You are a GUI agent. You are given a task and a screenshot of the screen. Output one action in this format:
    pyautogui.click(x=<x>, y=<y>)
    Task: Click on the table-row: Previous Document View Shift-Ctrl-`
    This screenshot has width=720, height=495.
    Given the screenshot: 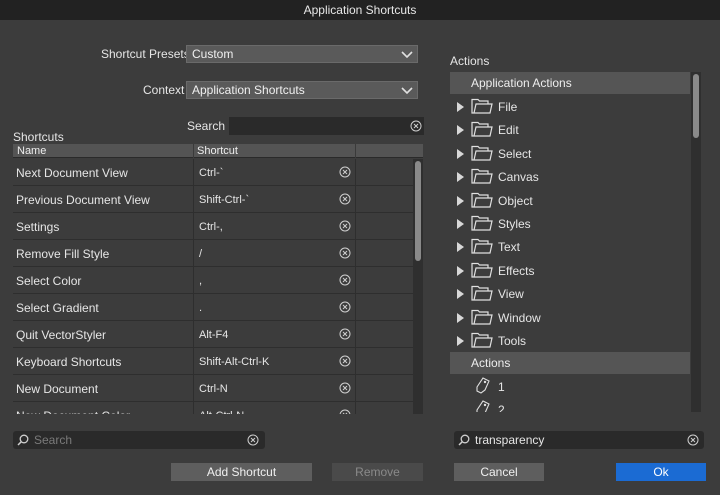 What is the action you would take?
    pyautogui.click(x=213, y=199)
    